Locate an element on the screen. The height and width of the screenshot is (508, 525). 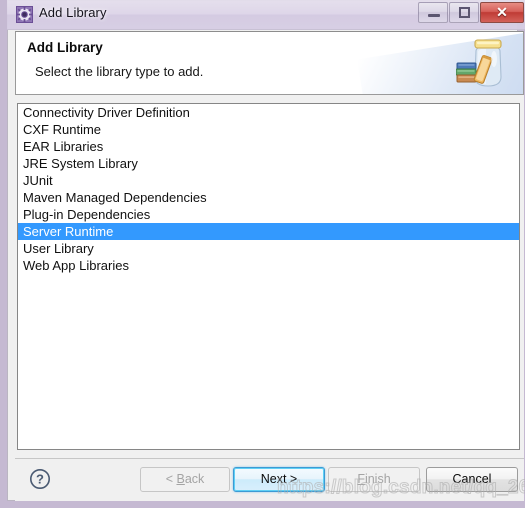
finish-mnemonic: F is located at coordinates (361, 479).